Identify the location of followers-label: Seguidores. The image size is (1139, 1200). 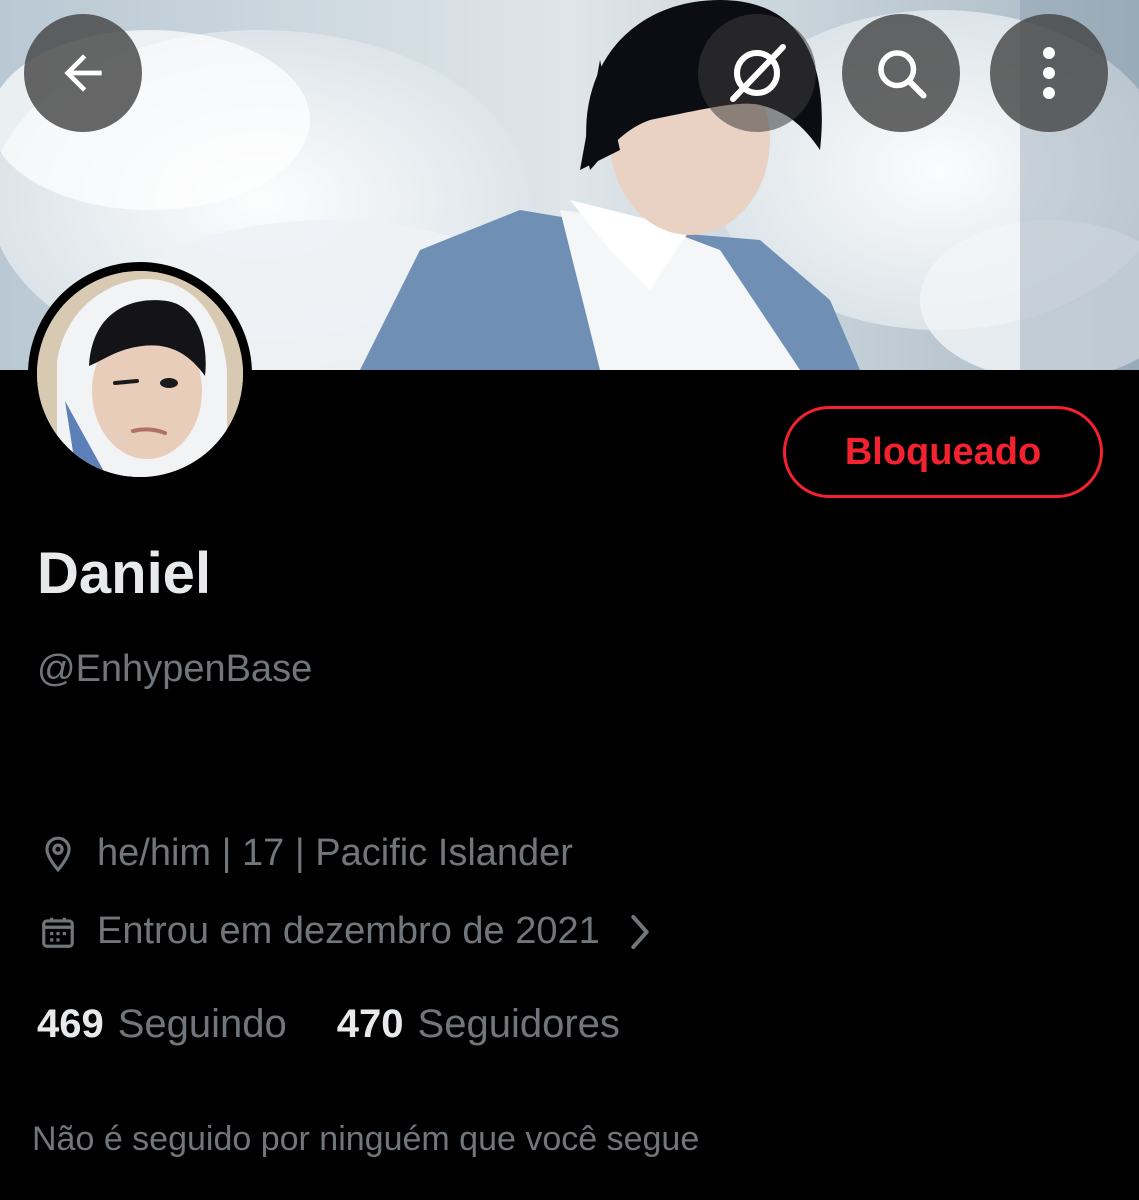
(518, 1024).